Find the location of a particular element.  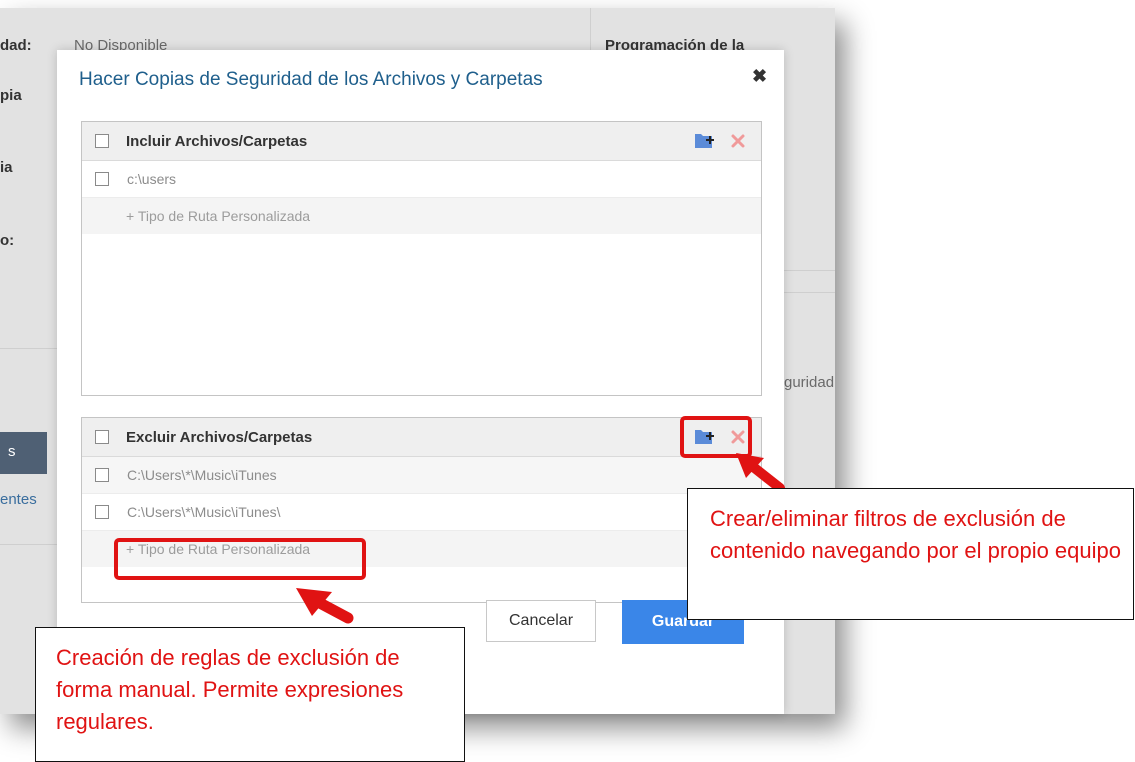

bg-dark-button-label: s is located at coordinates (12, 451).